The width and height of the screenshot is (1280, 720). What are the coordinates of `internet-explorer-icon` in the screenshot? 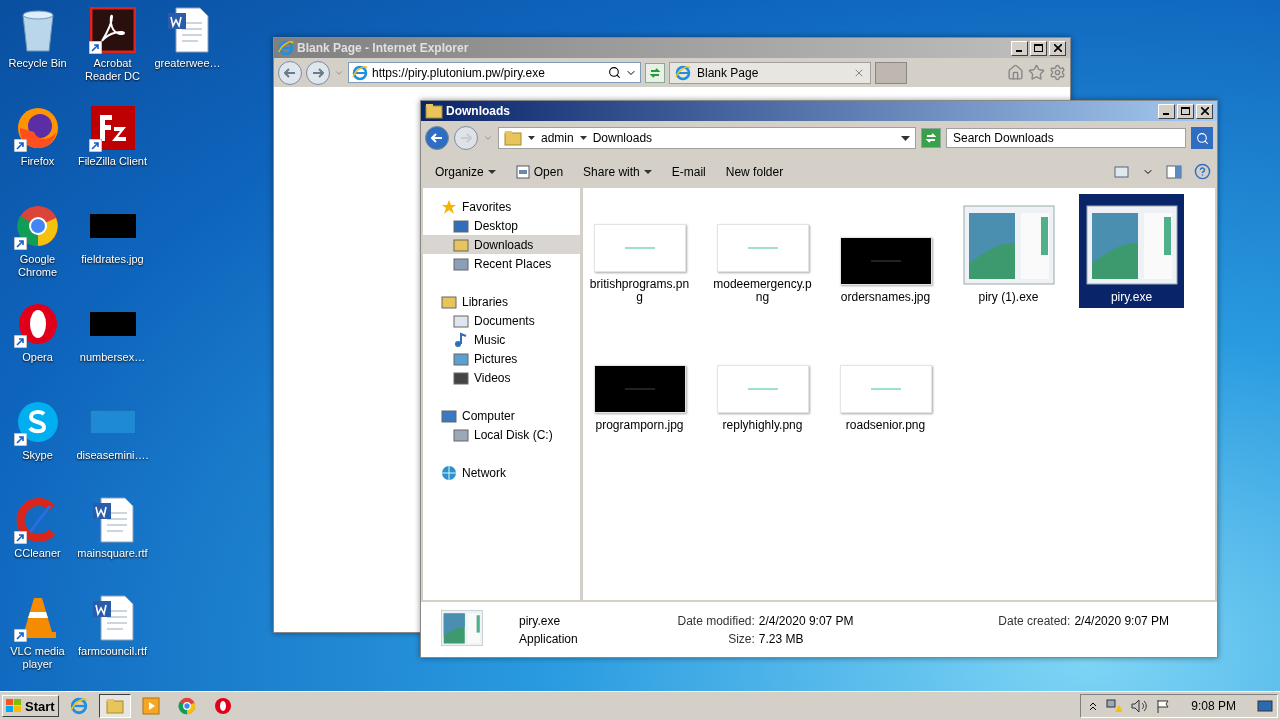 It's located at (683, 72).